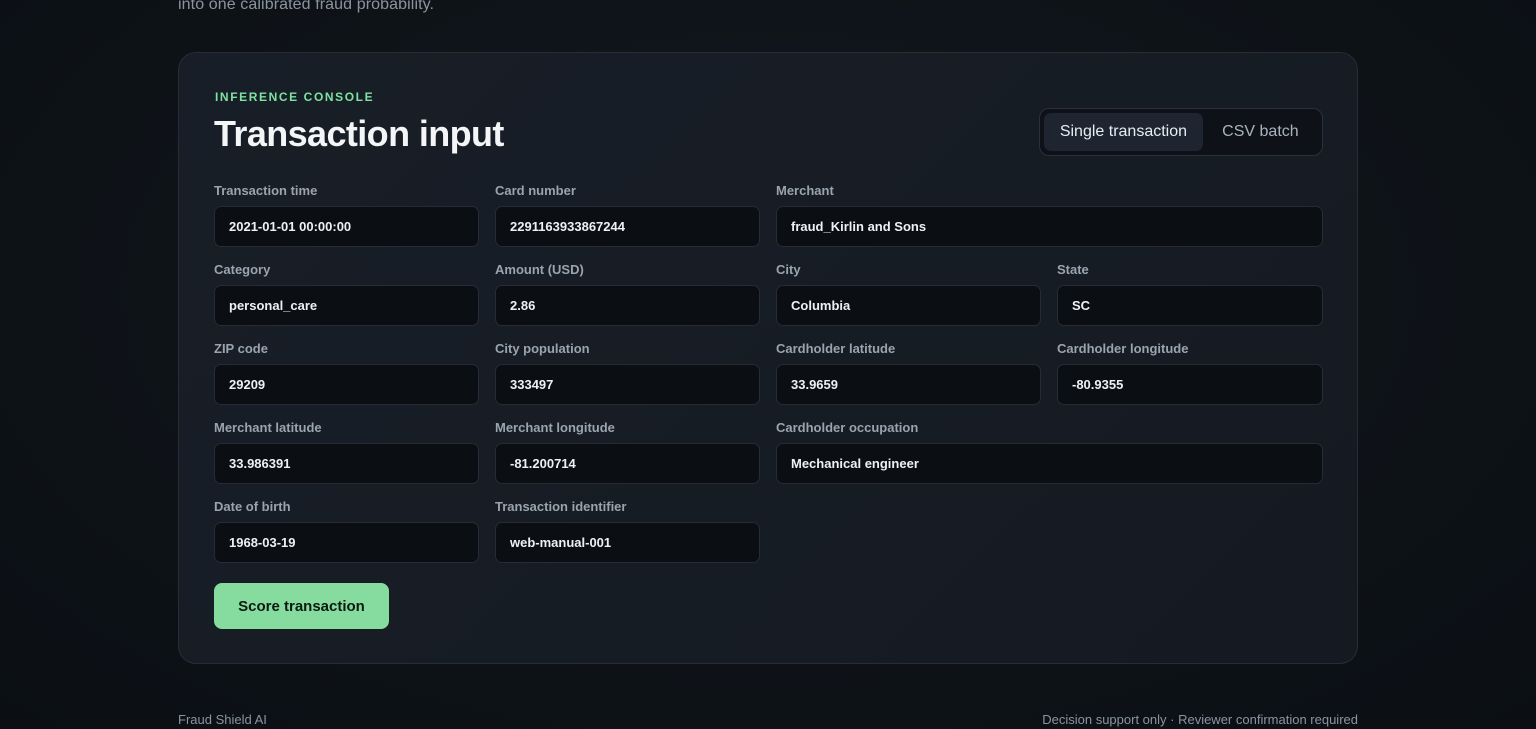  What do you see at coordinates (346, 384) in the screenshot?
I see `zip-code-input: 29209` at bounding box center [346, 384].